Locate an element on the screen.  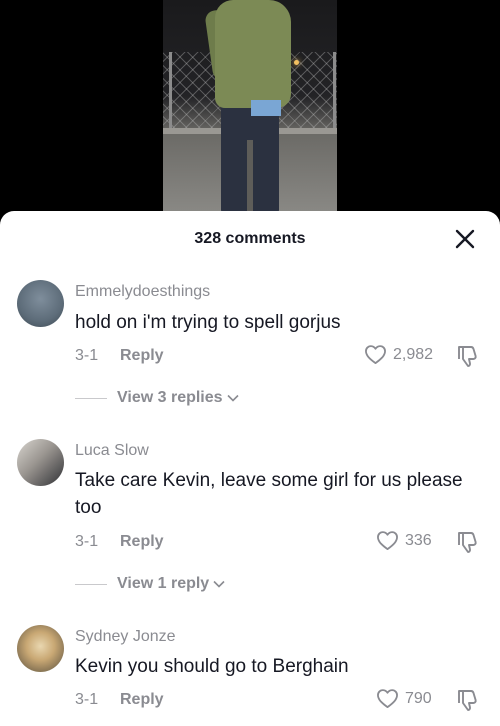
view-replies-button: View 3 replies is located at coordinates (157, 398).